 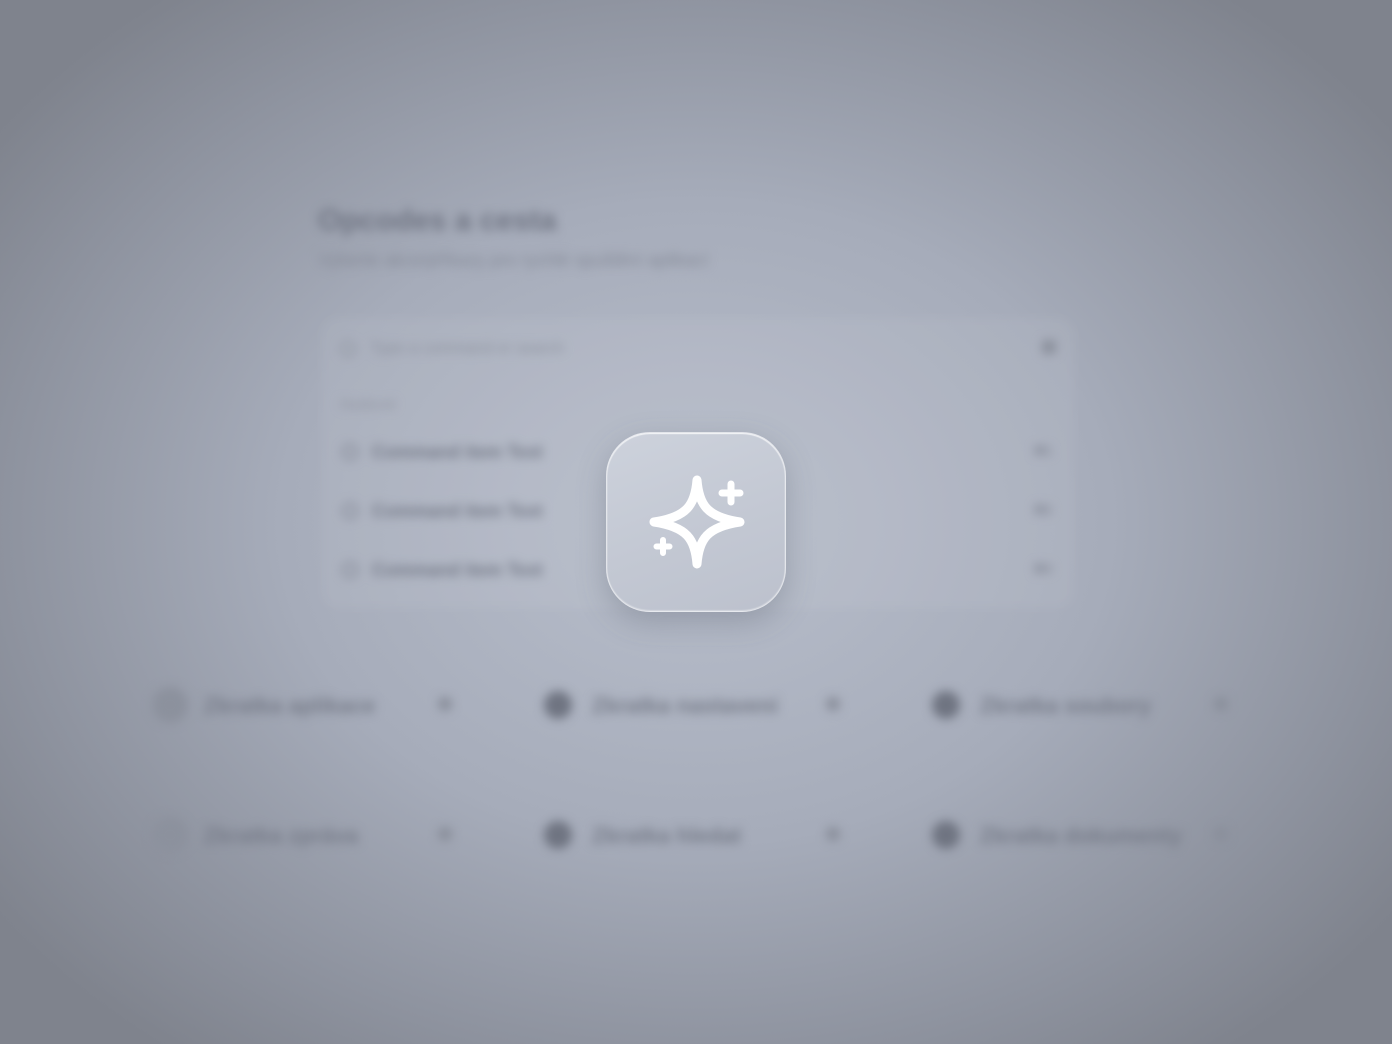 What do you see at coordinates (467, 349) in the screenshot?
I see `search-input: Type a command or search` at bounding box center [467, 349].